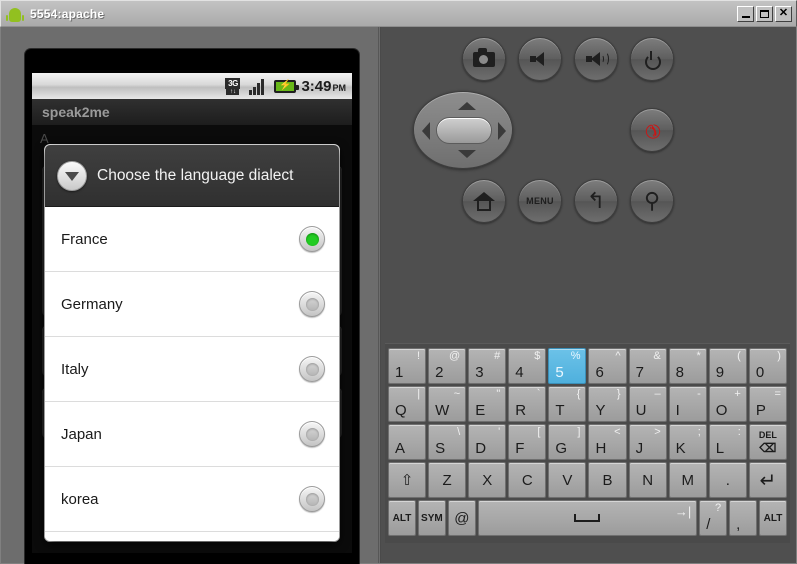 Image resolution: width=797 pixels, height=564 pixels. What do you see at coordinates (687, 442) in the screenshot?
I see `key-k: K;` at bounding box center [687, 442].